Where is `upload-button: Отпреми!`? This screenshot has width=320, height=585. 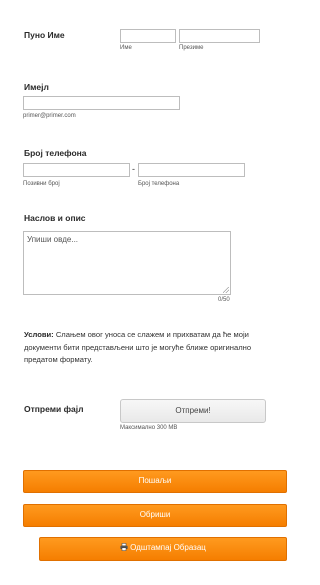
upload-button: Отпреми! is located at coordinates (193, 411).